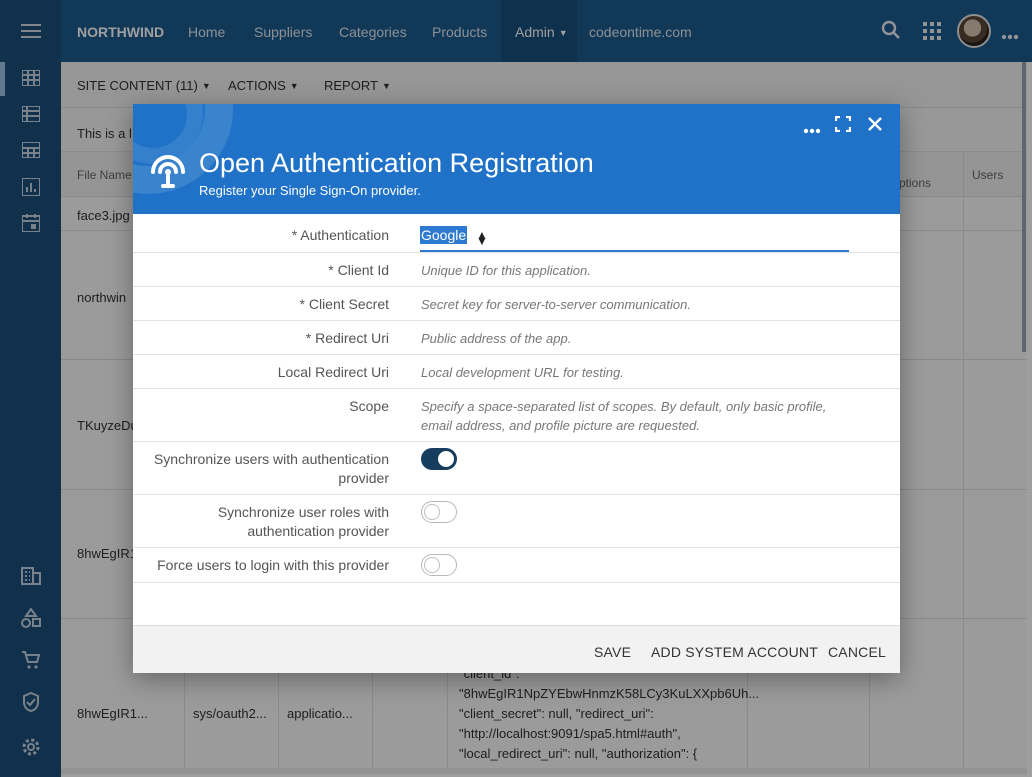 The width and height of the screenshot is (1032, 777). I want to click on sync-roles-toggle, so click(439, 512).